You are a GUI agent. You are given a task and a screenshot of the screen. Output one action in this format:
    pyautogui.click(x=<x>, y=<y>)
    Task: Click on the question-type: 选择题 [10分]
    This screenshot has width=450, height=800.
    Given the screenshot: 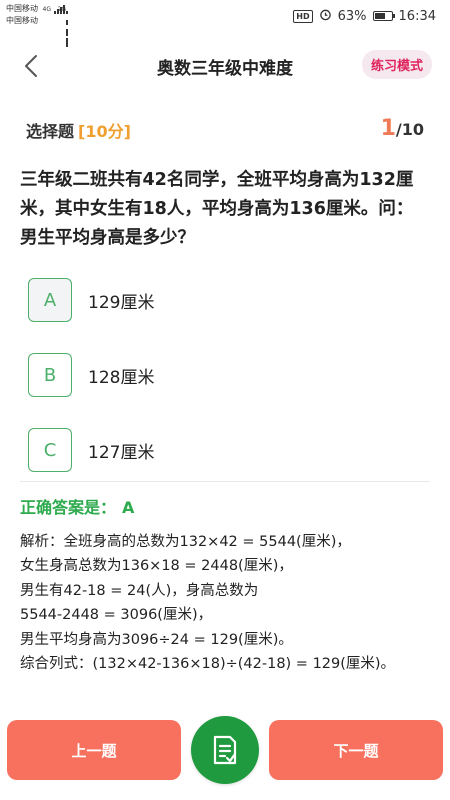 What is the action you would take?
    pyautogui.click(x=78, y=130)
    